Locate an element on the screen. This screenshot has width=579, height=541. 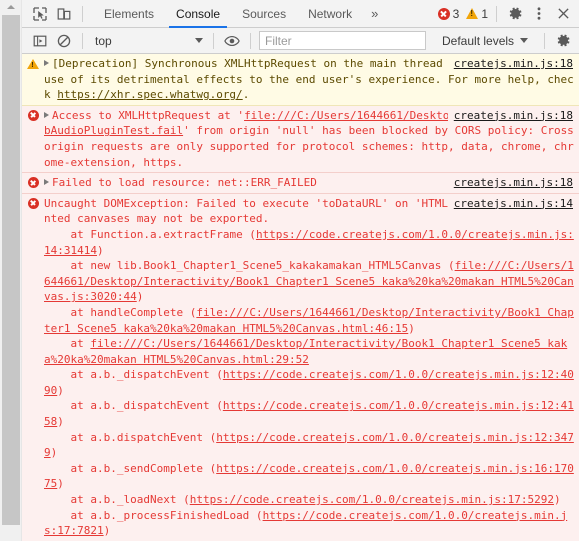
close-icon is located at coordinates (563, 14).